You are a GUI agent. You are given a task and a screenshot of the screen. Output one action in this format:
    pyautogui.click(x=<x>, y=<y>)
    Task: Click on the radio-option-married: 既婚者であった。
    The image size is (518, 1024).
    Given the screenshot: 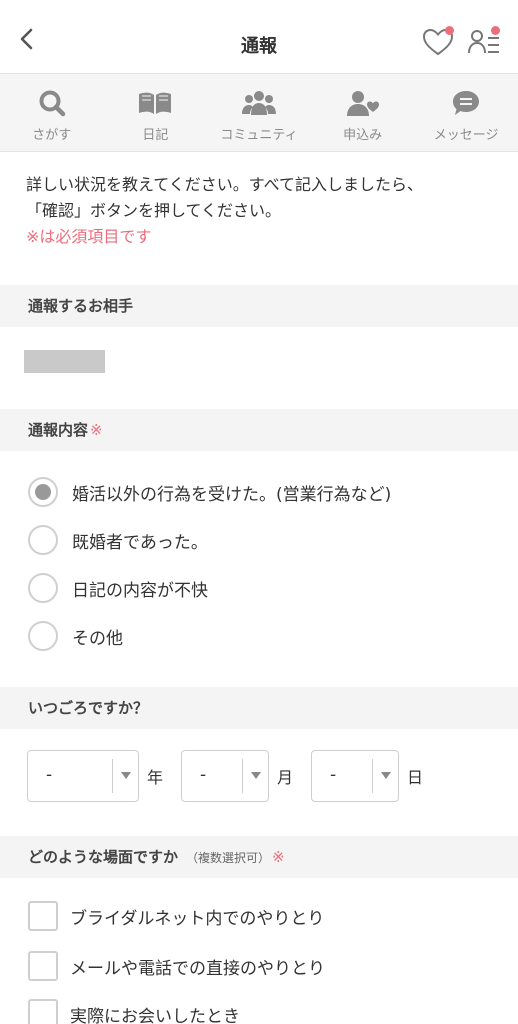 What is the action you would take?
    pyautogui.click(x=118, y=540)
    